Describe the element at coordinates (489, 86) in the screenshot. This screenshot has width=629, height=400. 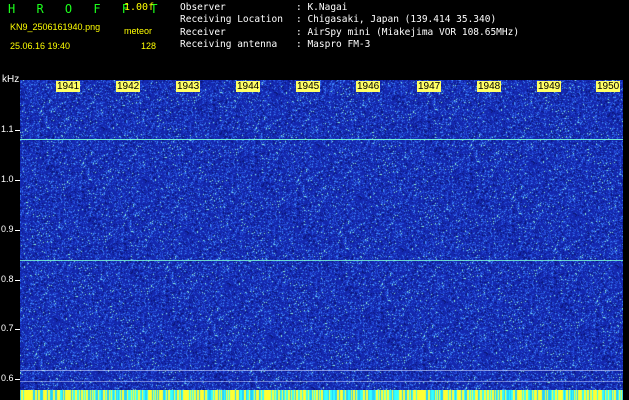
I see `time-label: 1948` at that location.